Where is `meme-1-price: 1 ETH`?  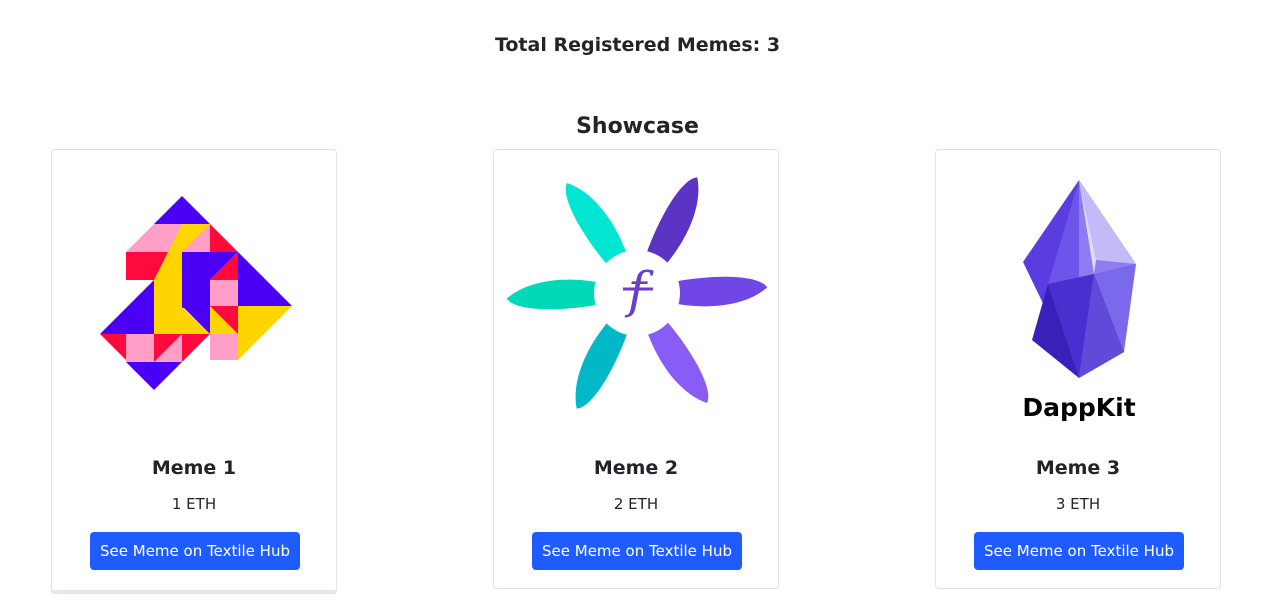 meme-1-price: 1 ETH is located at coordinates (194, 504).